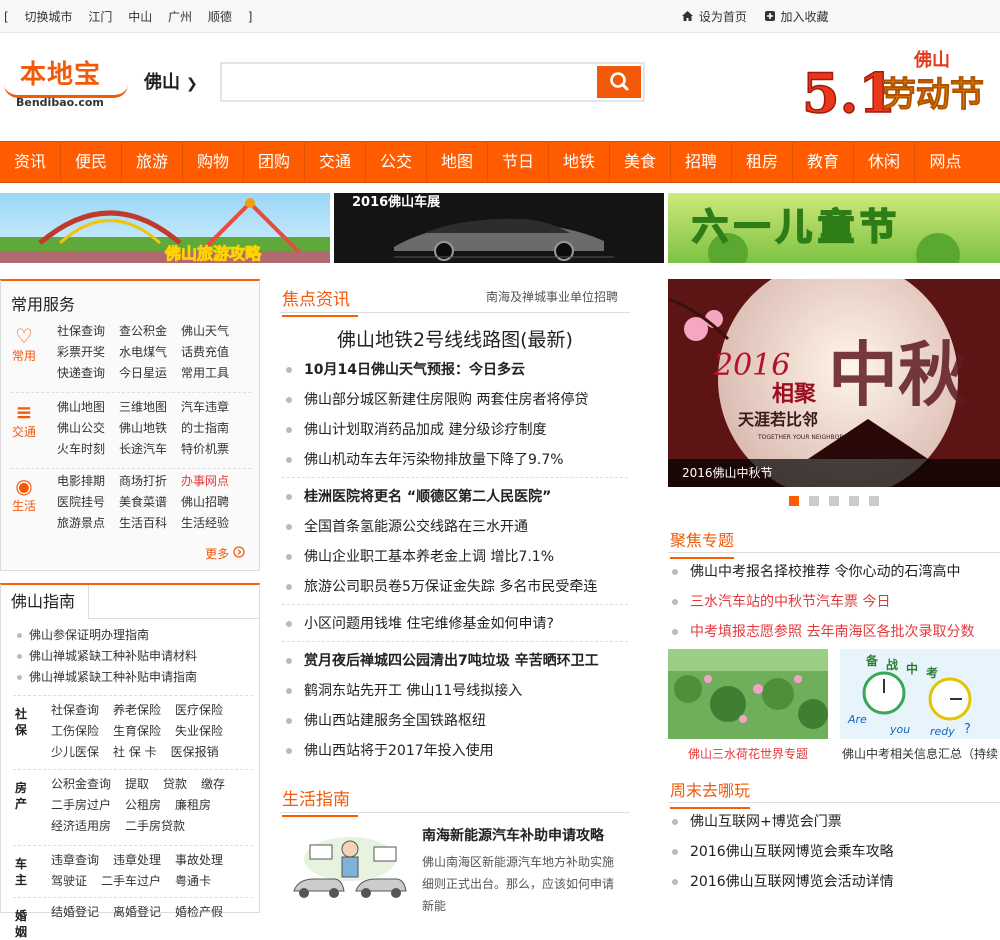 This screenshot has height=940, width=1000. I want to click on switch-city-link: 切换城市, so click(49, 17).